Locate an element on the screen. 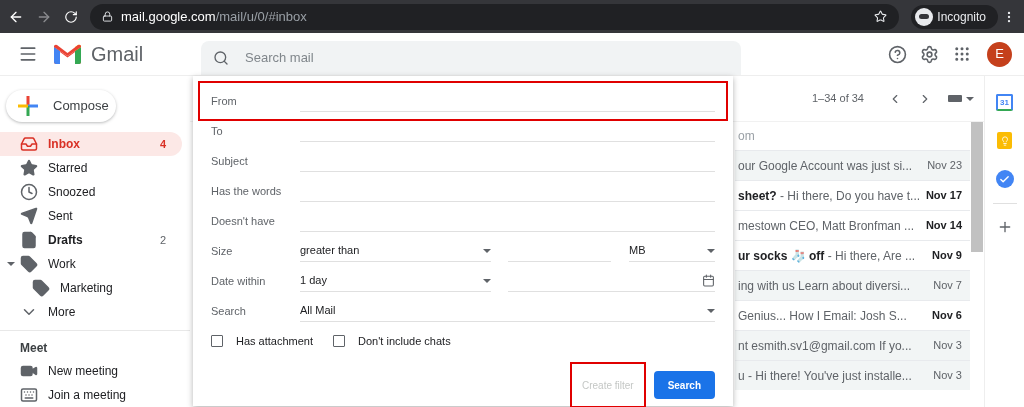 This screenshot has height=407, width=1024. search-bar: Search mail is located at coordinates (471, 58).